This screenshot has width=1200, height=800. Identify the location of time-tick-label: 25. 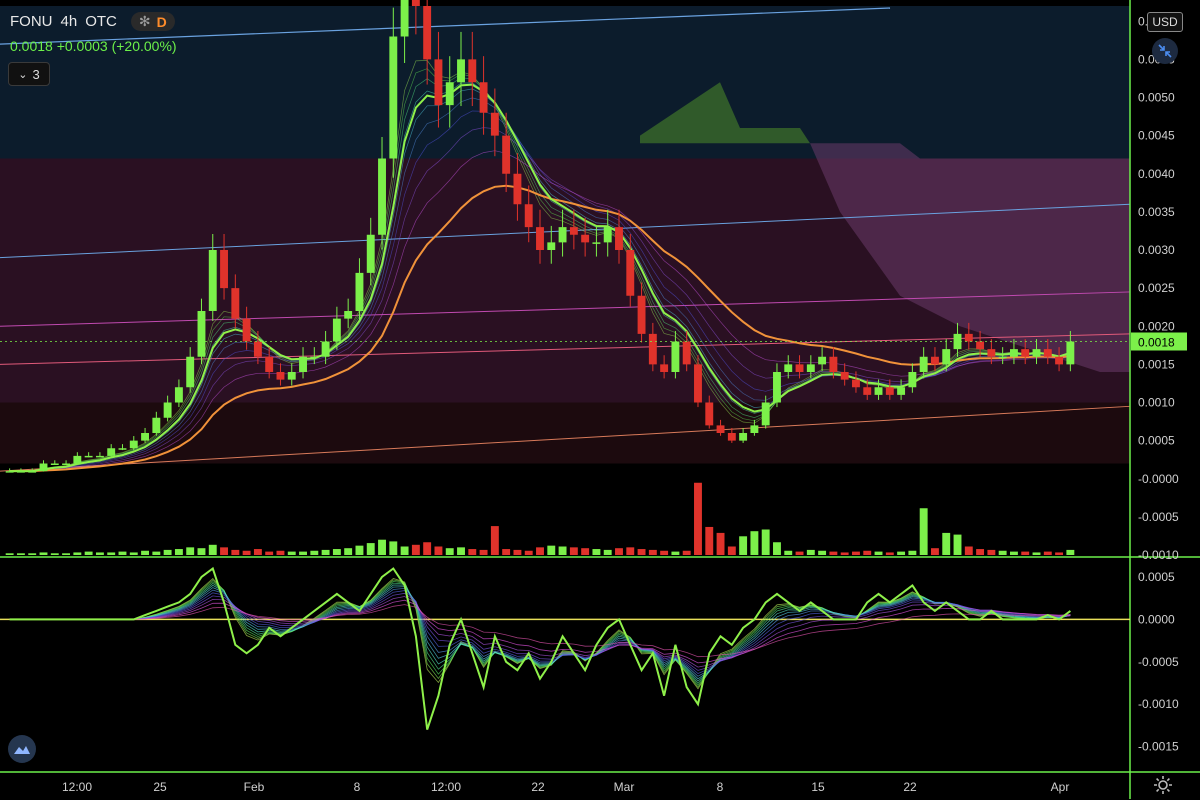
(160, 787).